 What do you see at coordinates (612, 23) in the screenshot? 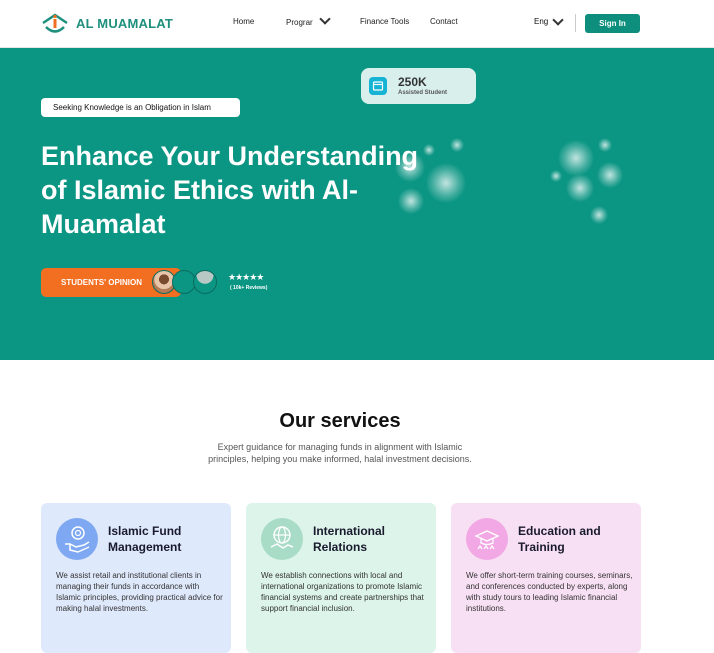
I see `sign-in-button: Sign In` at bounding box center [612, 23].